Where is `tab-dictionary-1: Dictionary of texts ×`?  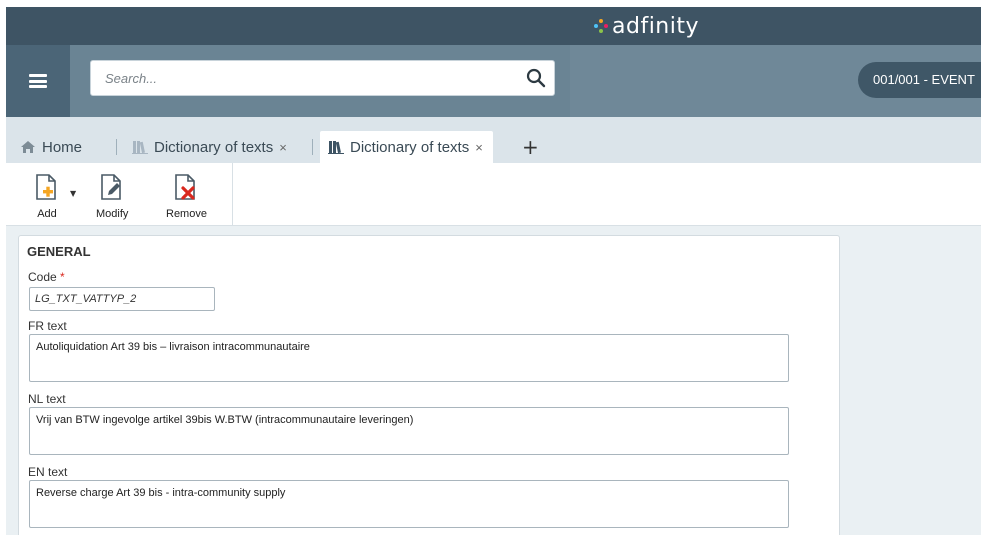 tab-dictionary-1: Dictionary of texts × is located at coordinates (209, 147).